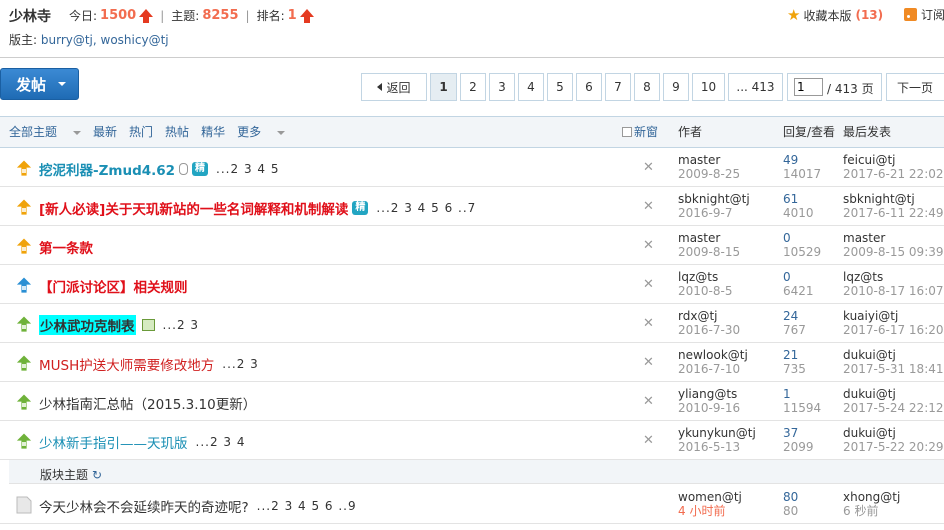 This screenshot has width=944, height=530. I want to click on reply-count: 21, so click(794, 355).